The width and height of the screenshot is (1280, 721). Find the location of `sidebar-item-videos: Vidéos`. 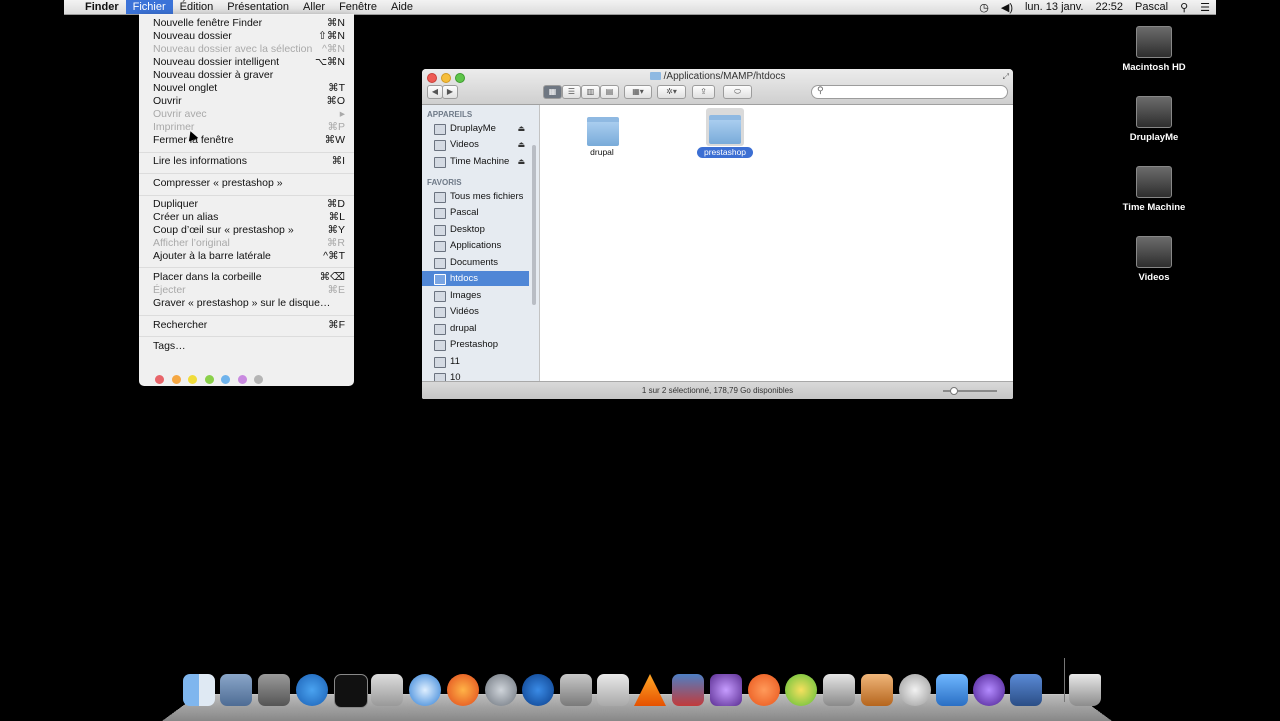

sidebar-item-videos: Vidéos is located at coordinates (475, 311).